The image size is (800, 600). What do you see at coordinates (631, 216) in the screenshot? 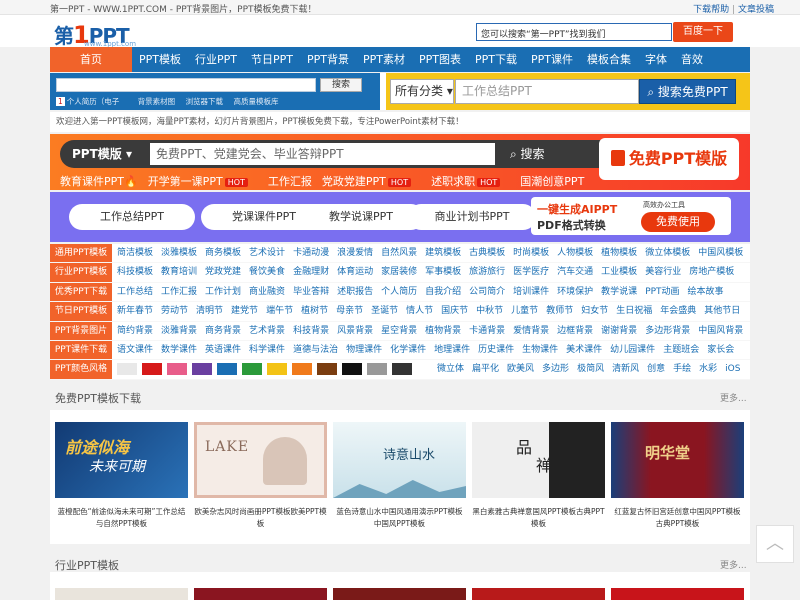
I see `aippt-promo: 一键生成AIPPT PDF格式转换 高效办公工具 免费使用` at bounding box center [631, 216].